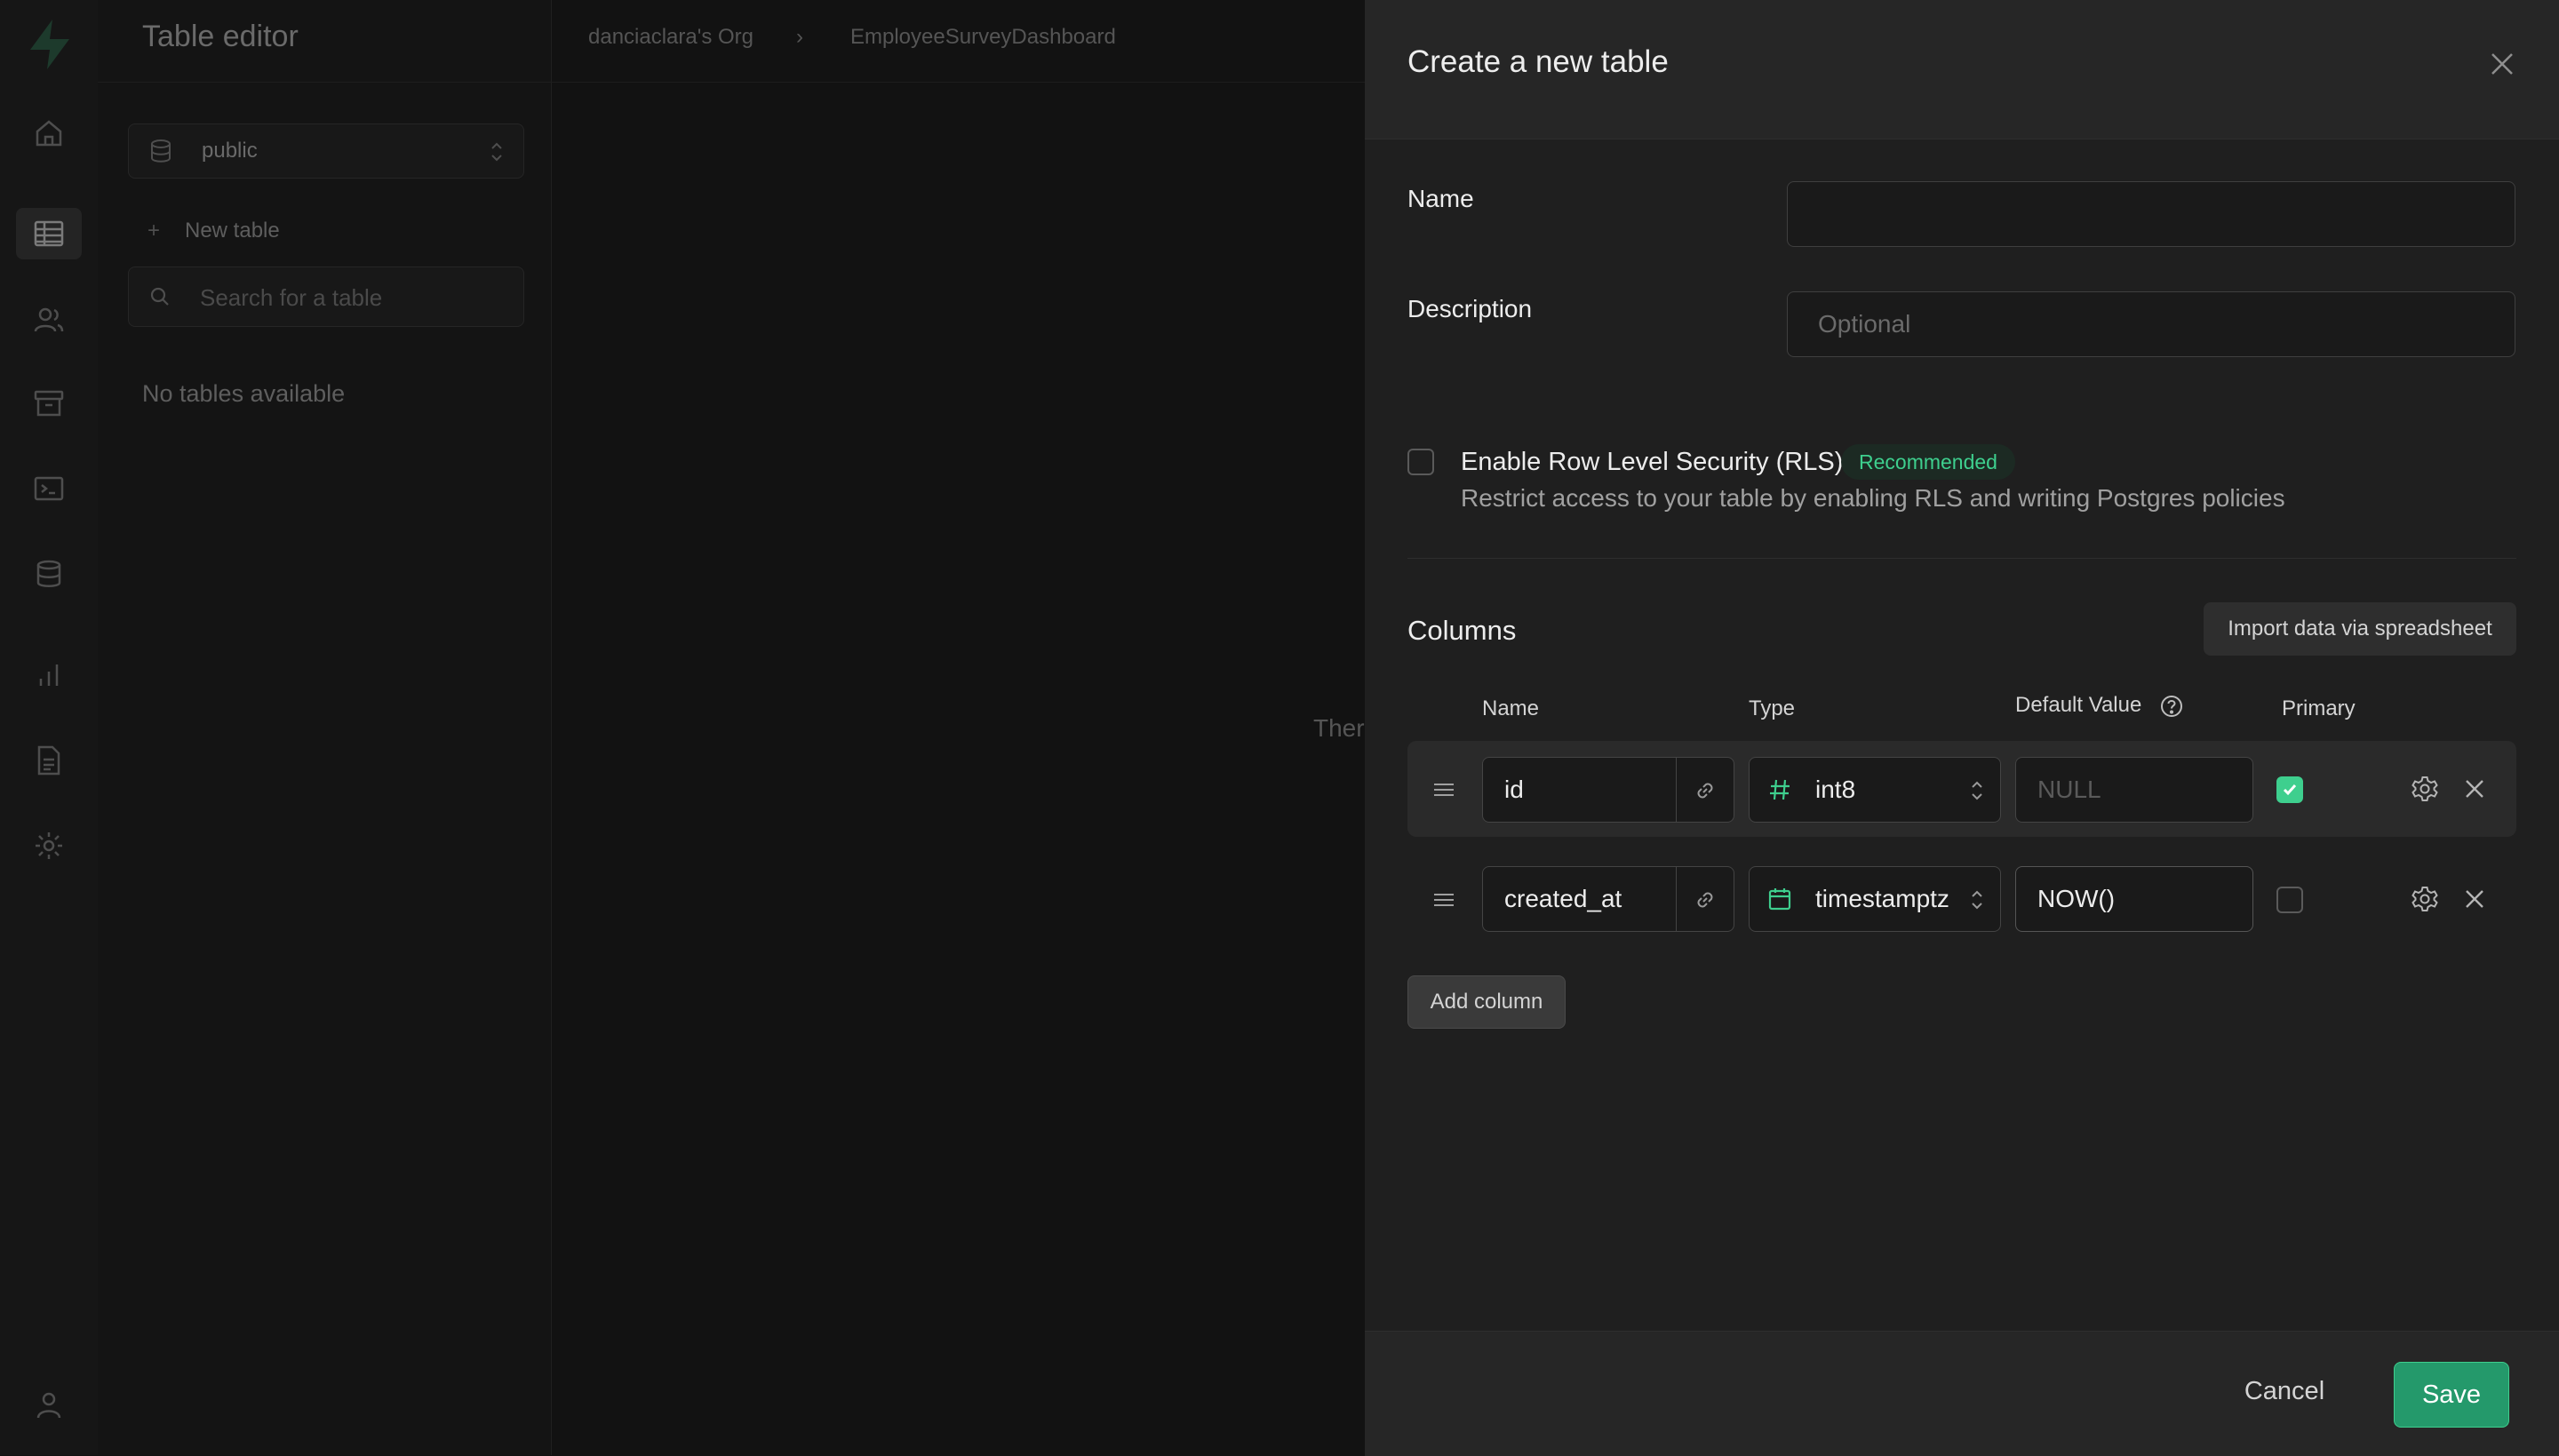  What do you see at coordinates (49, 403) in the screenshot?
I see `storage-icon` at bounding box center [49, 403].